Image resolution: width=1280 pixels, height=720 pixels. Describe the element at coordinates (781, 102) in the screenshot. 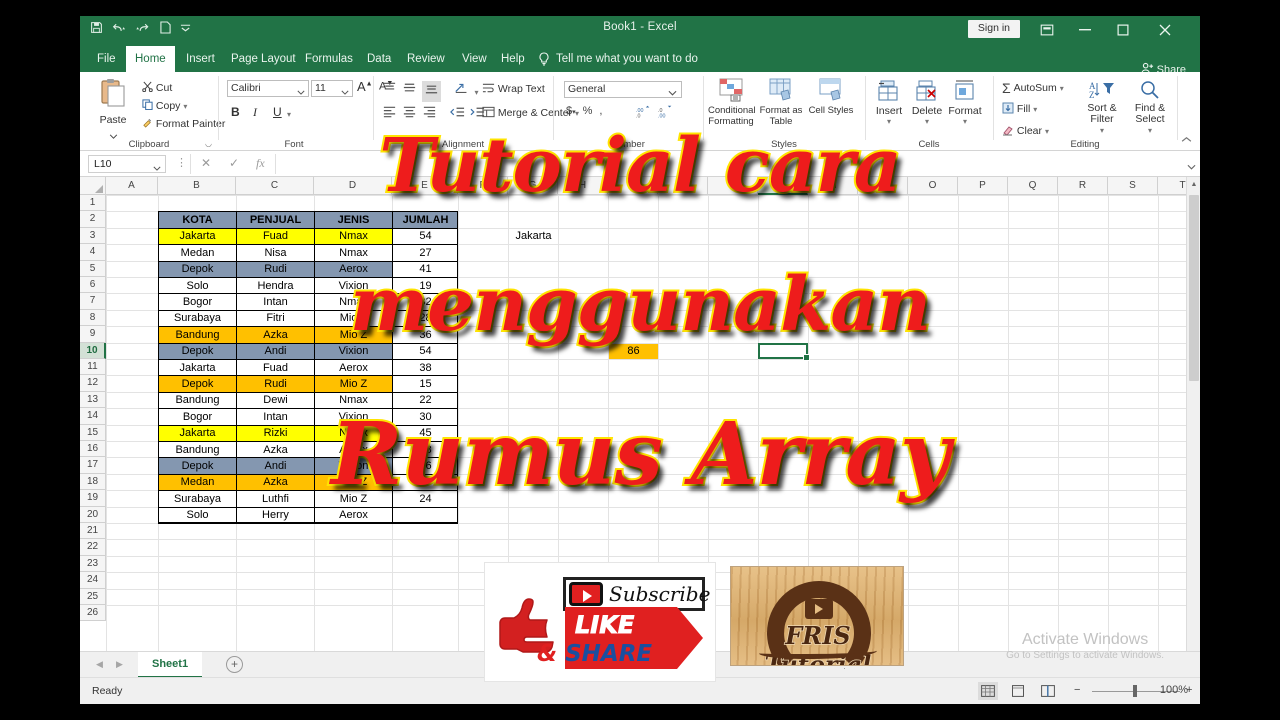

I see `format-as-table-button: Format as Table` at that location.